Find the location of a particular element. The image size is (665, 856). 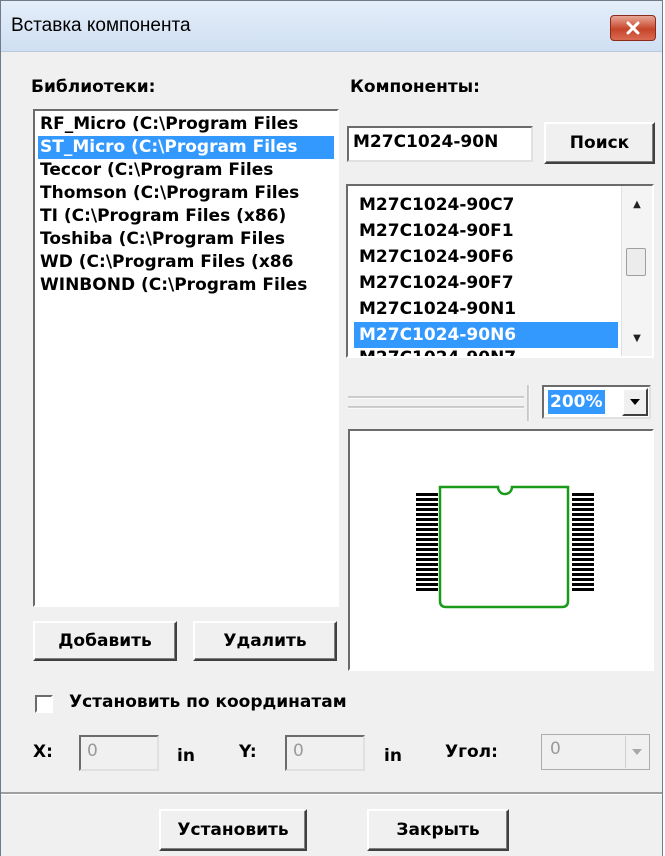

components-scrollbar: ▲ ▼ is located at coordinates (636, 271).